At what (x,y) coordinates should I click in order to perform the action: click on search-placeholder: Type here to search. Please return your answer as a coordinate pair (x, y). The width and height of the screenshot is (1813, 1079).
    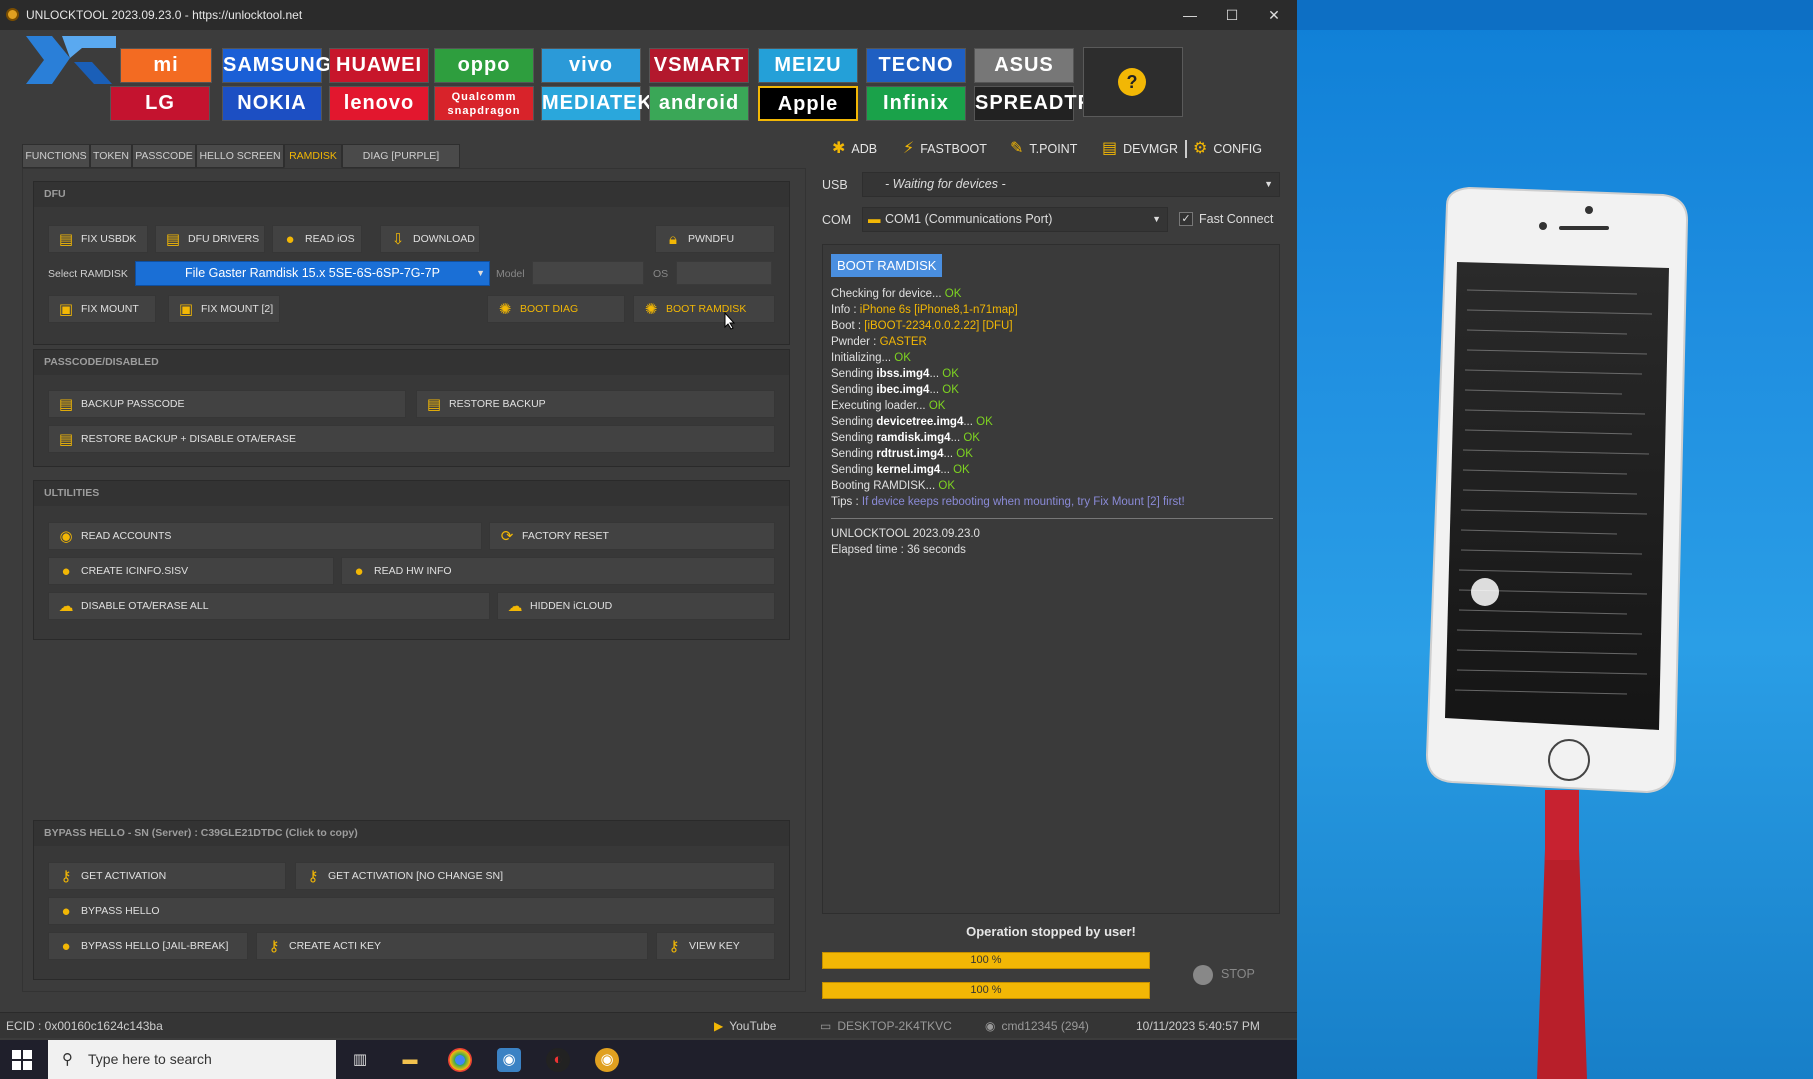
    Looking at the image, I should click on (150, 1059).